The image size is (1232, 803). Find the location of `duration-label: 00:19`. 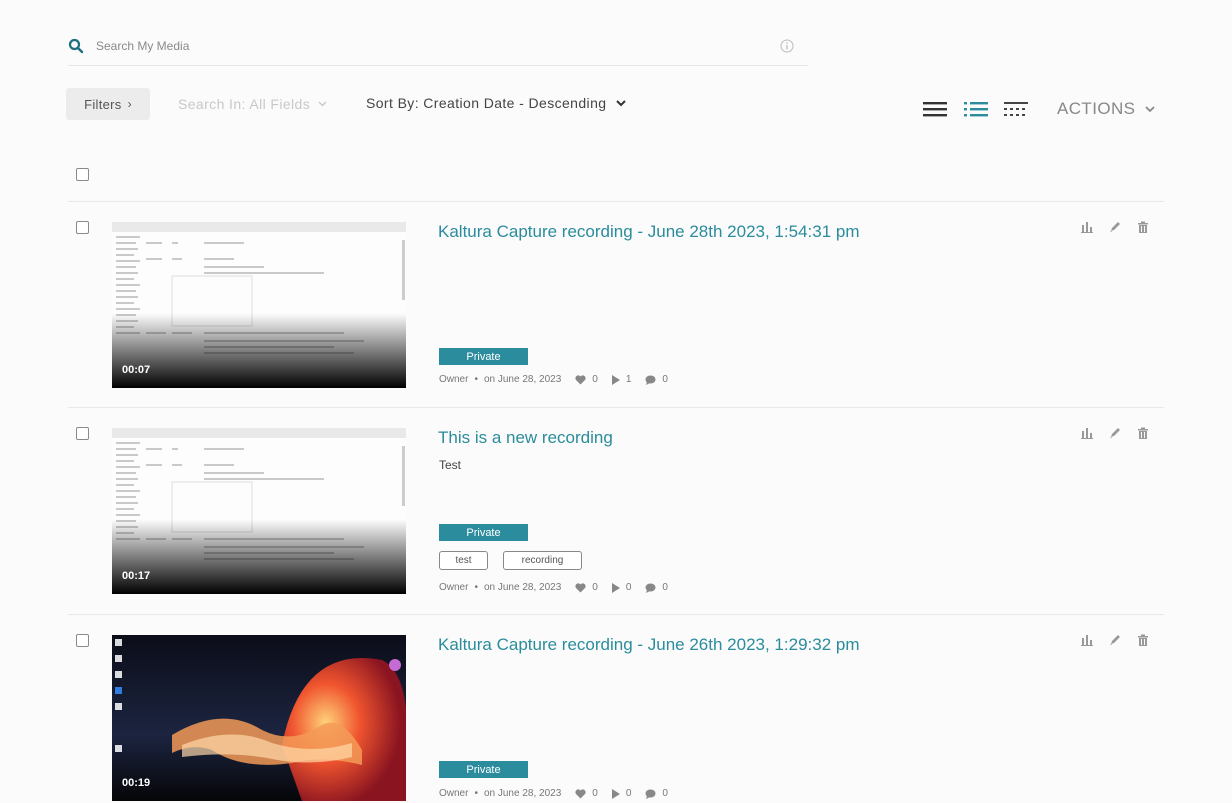

duration-label: 00:19 is located at coordinates (136, 783).